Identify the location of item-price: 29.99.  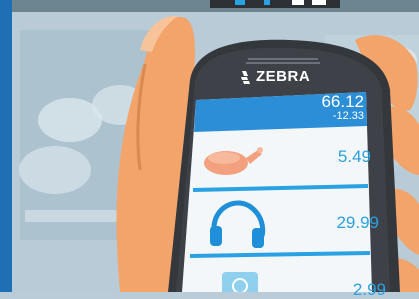
(357, 222).